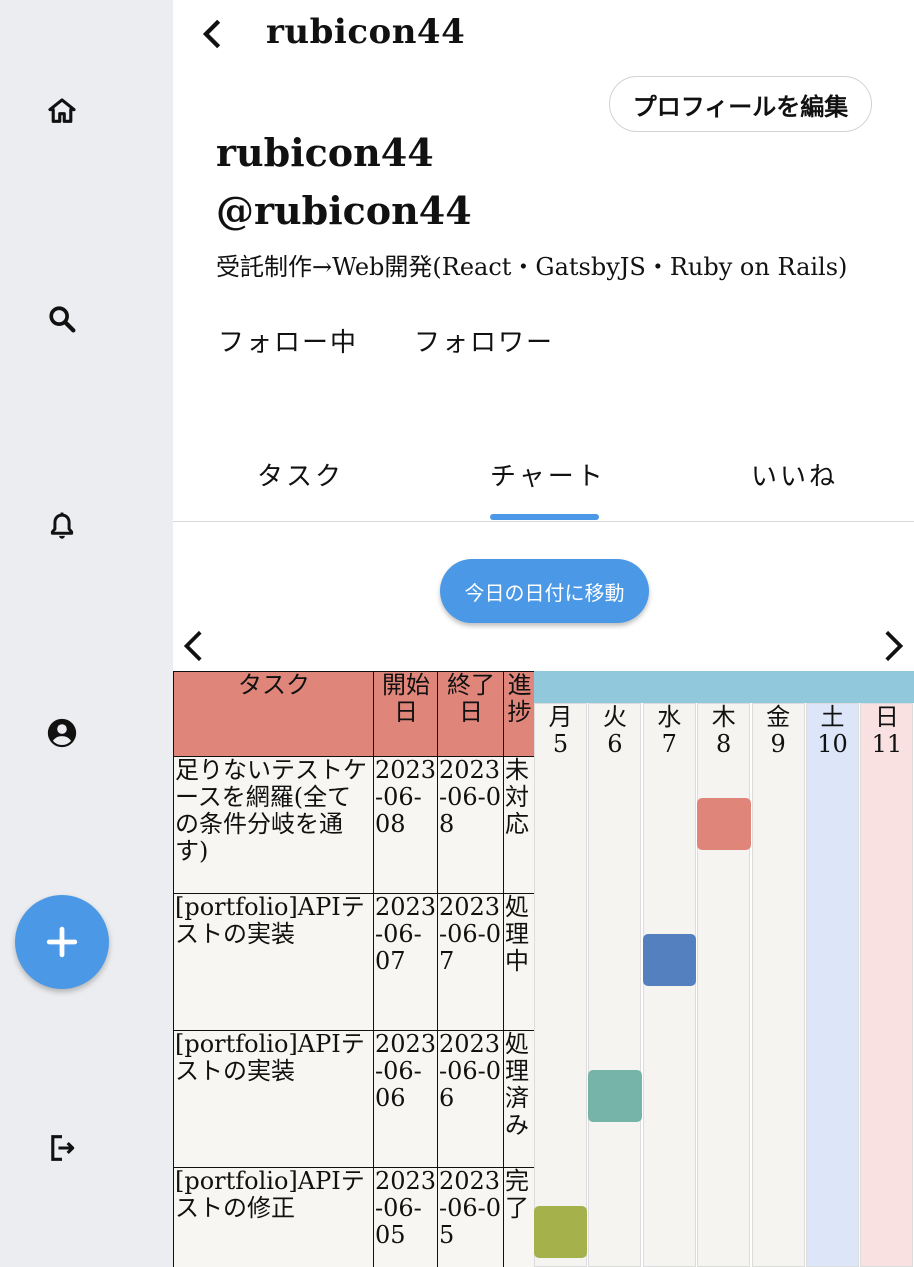 The image size is (914, 1267). What do you see at coordinates (560, 717) in the screenshot?
I see `day-weekday: 月` at bounding box center [560, 717].